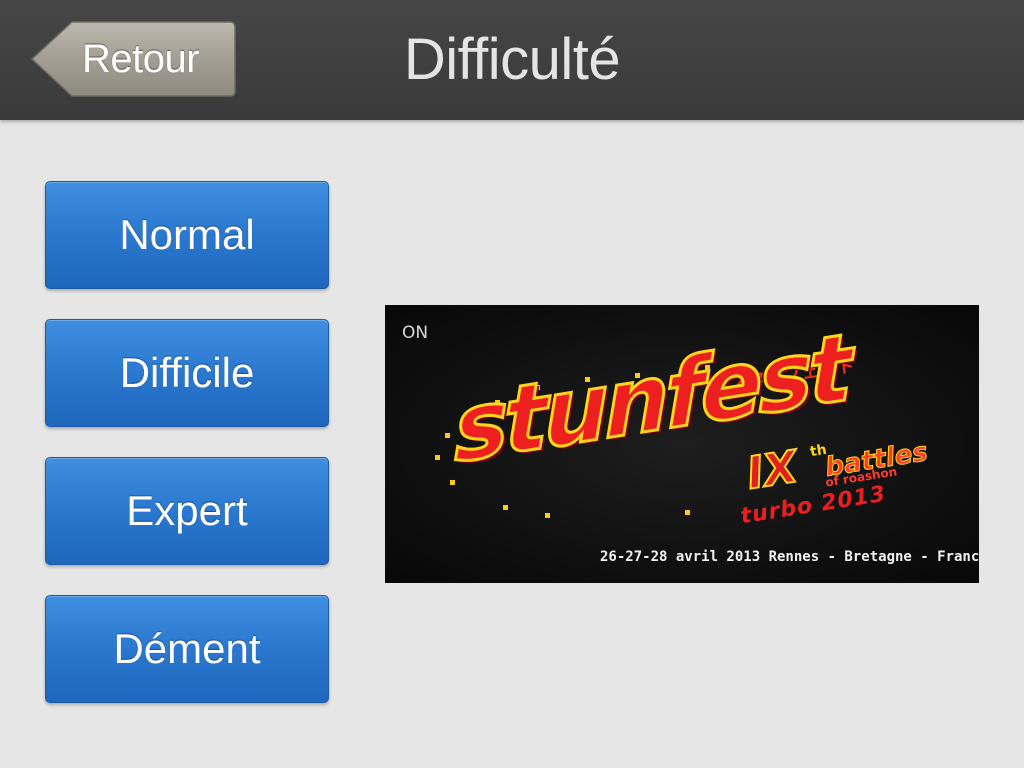 This screenshot has width=1024, height=768. Describe the element at coordinates (187, 373) in the screenshot. I see `difficulty-difficile-button: Difficile` at that location.